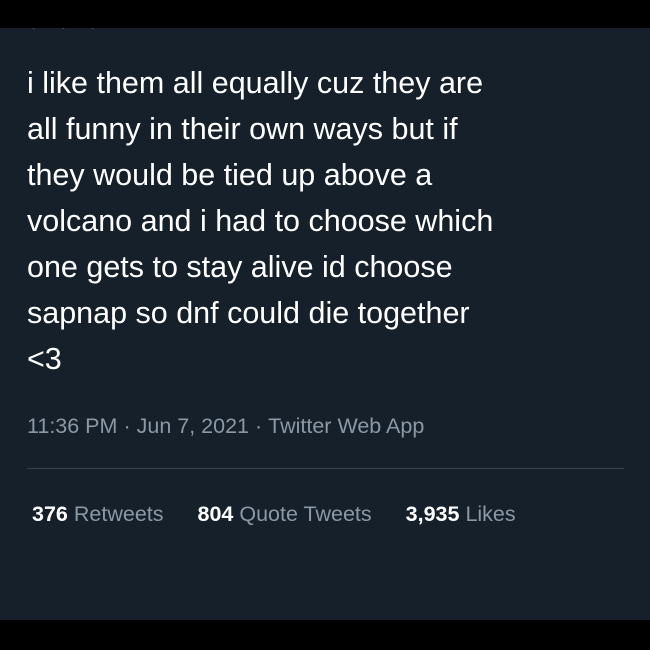 This screenshot has height=650, width=650. I want to click on retweets-label: Retweets, so click(118, 514).